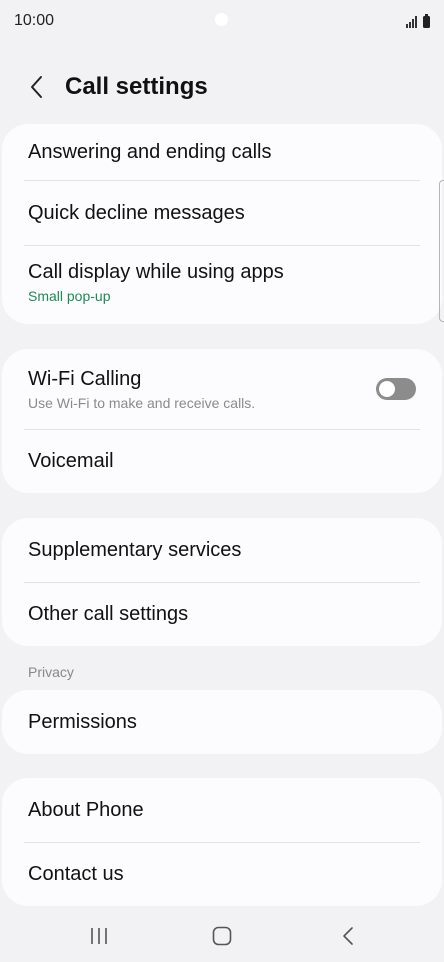  I want to click on item-title: Supplementary services, so click(135, 549).